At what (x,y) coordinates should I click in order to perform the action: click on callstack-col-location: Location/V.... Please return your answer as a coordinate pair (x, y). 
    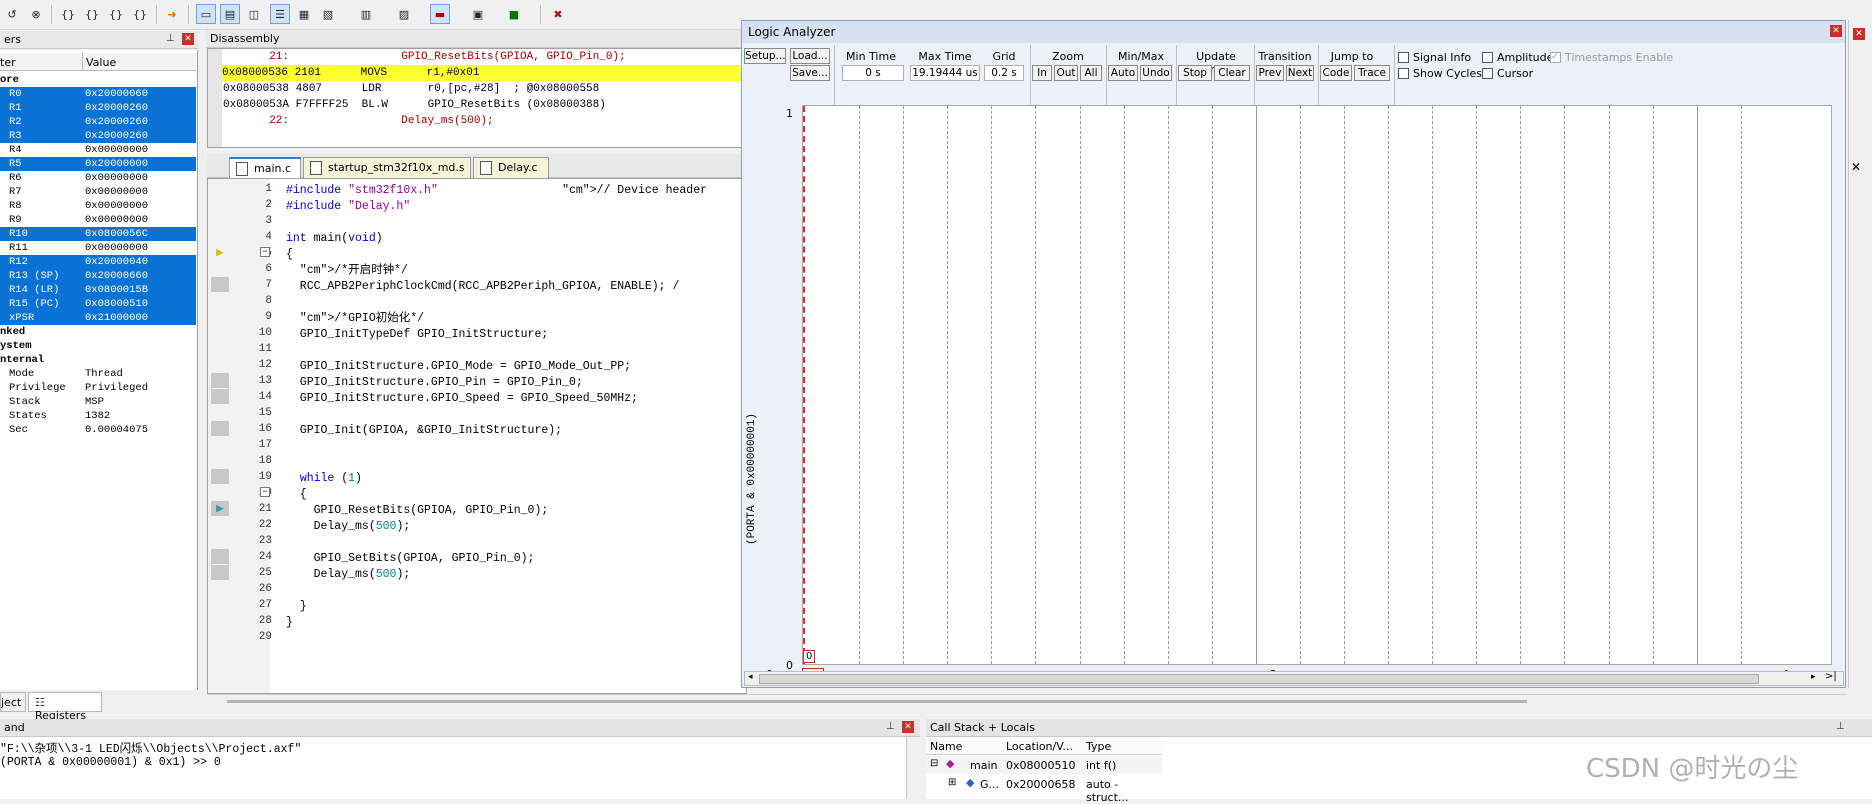
    Looking at the image, I should click on (1039, 746).